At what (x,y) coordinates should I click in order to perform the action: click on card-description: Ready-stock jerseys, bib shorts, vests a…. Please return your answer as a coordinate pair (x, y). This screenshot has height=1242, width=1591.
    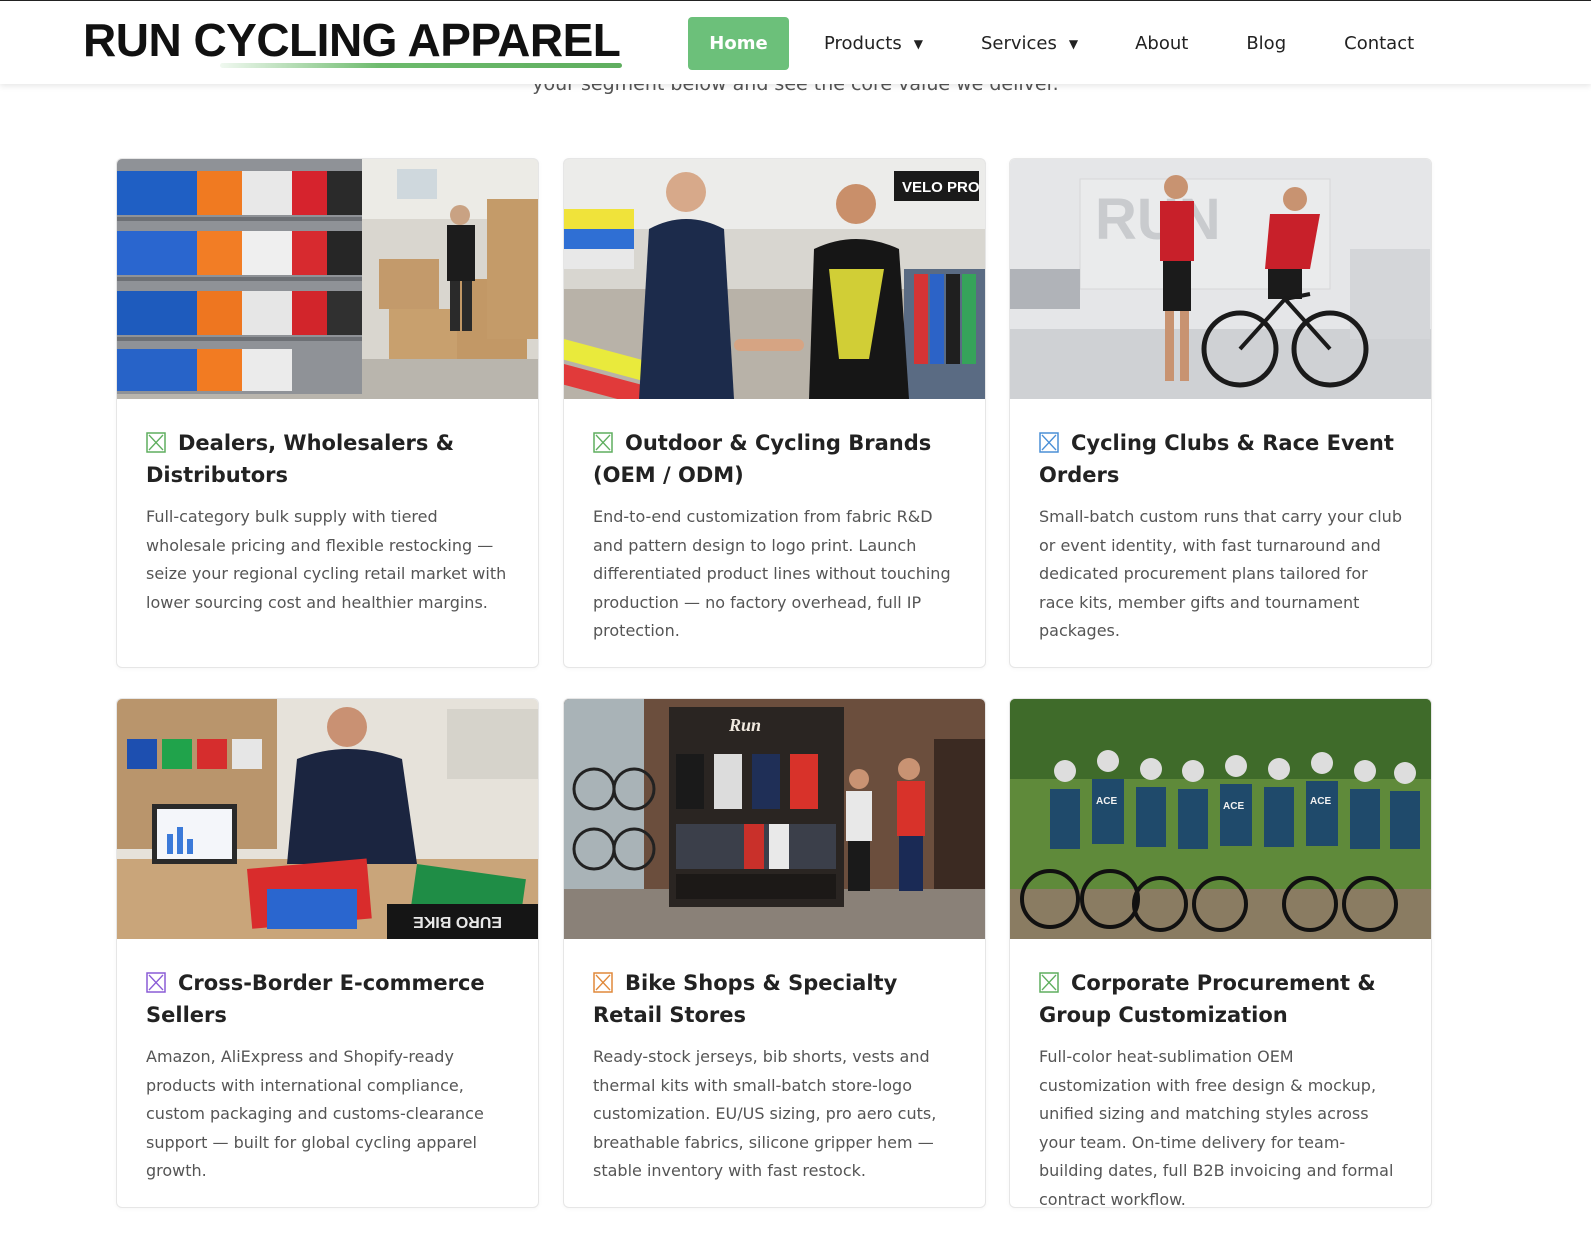
    Looking at the image, I should click on (765, 1114).